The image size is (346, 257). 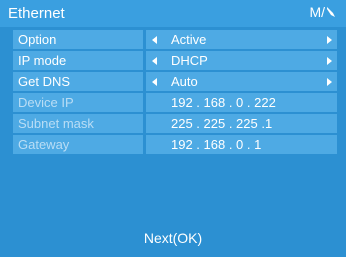 I want to click on ip-mode-label: IP mode, so click(x=78, y=60).